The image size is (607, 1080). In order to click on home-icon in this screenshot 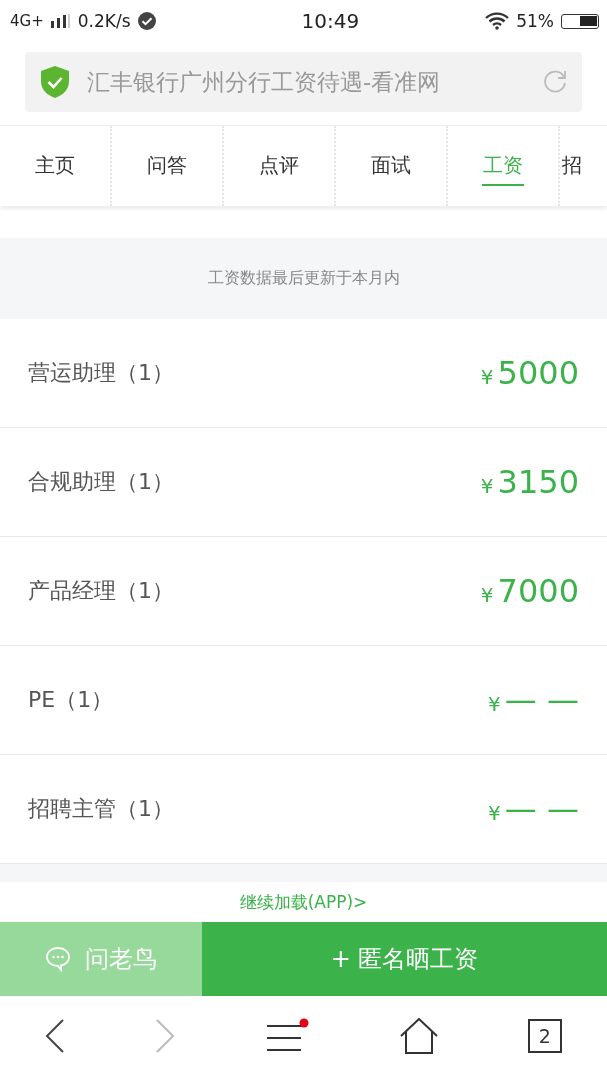, I will do `click(418, 1036)`.